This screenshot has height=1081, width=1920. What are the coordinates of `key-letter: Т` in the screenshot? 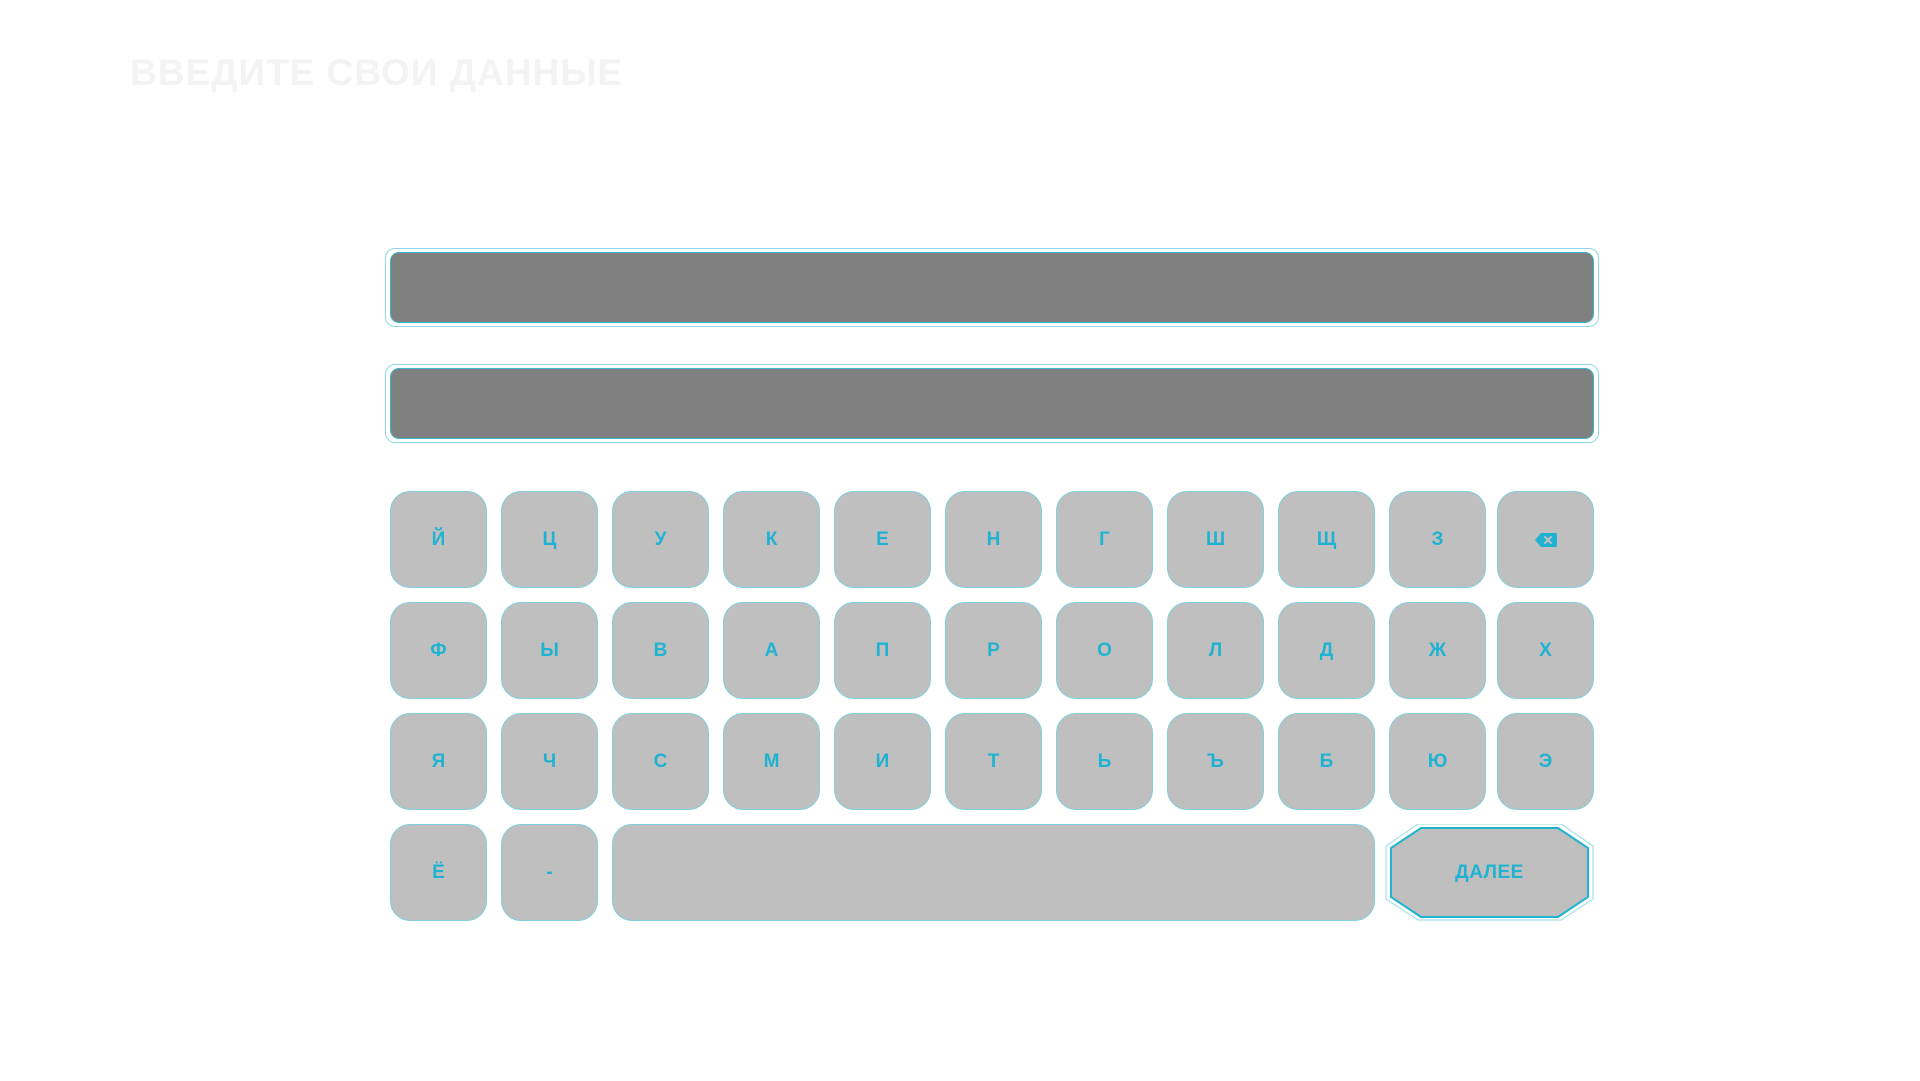 It's located at (993, 761).